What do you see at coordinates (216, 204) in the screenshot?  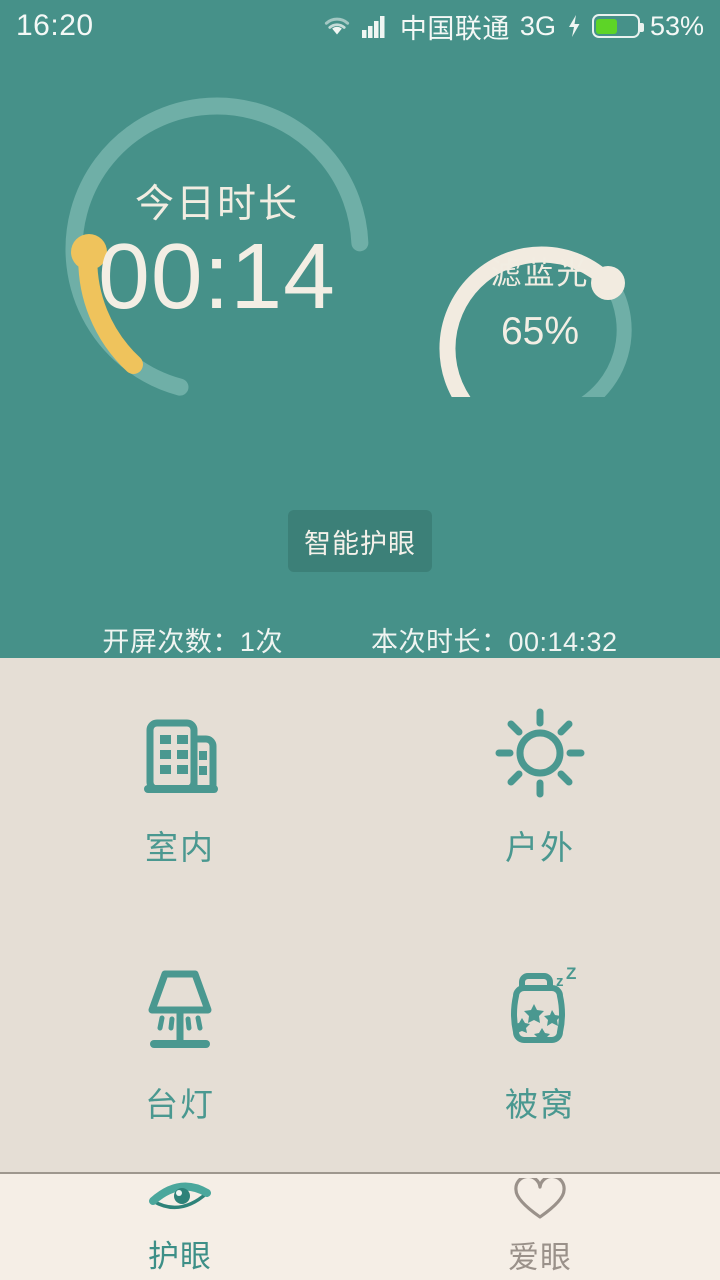 I see `main-ring-label: 今日时长` at bounding box center [216, 204].